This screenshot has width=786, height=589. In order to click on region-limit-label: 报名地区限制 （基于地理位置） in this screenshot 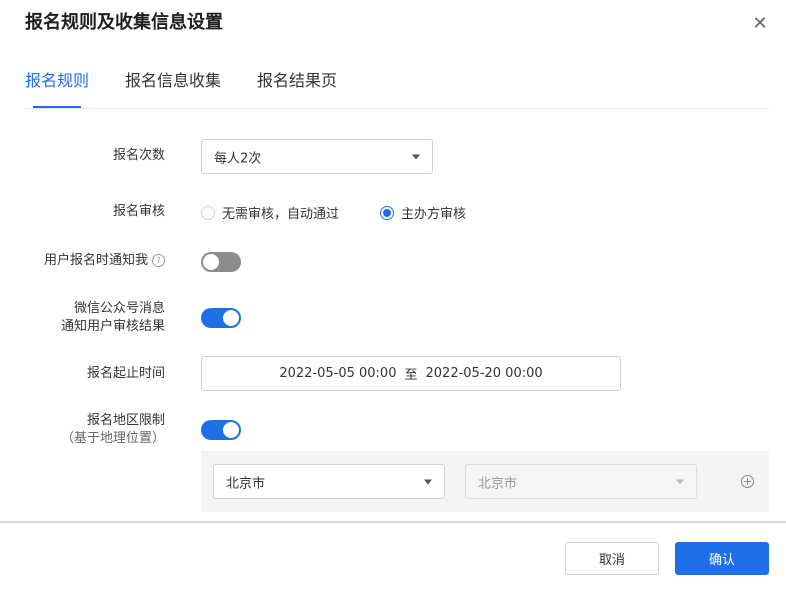, I will do `click(102, 430)`.